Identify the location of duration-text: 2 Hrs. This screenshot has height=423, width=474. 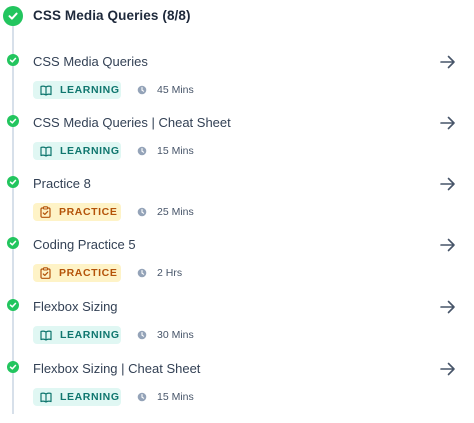
(170, 273).